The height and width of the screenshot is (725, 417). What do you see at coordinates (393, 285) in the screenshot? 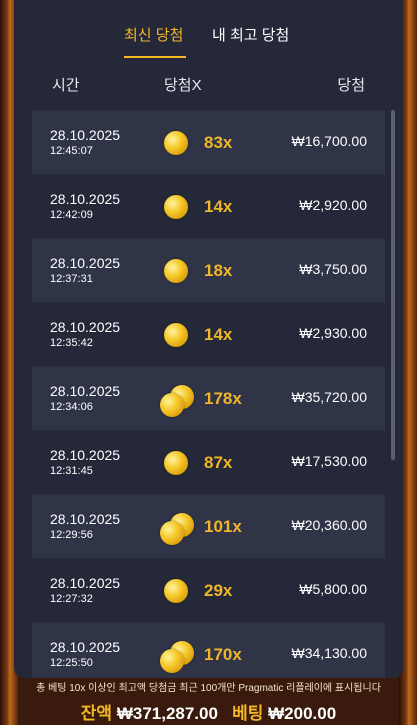
I see `scrollbar` at bounding box center [393, 285].